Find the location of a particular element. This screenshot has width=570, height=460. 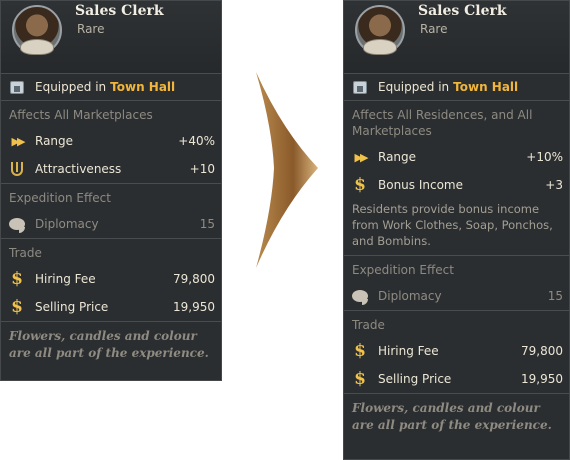

comparison-arrow-icon is located at coordinates (287, 170).